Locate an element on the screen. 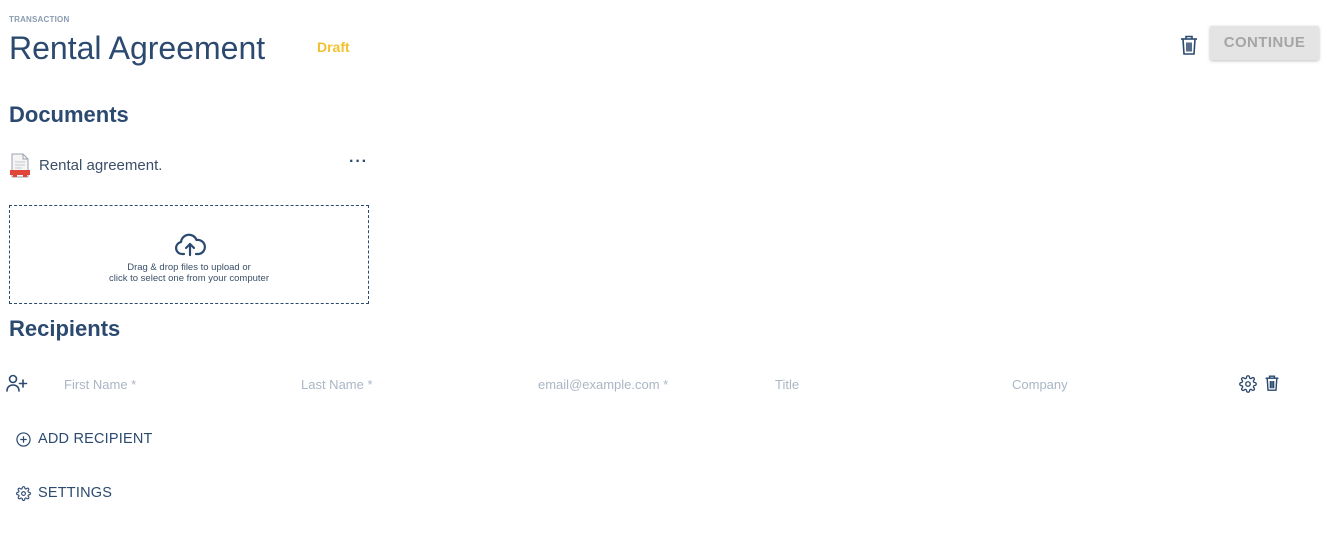 This screenshot has height=545, width=1335. continue-button: CONTINUE is located at coordinates (1264, 43).